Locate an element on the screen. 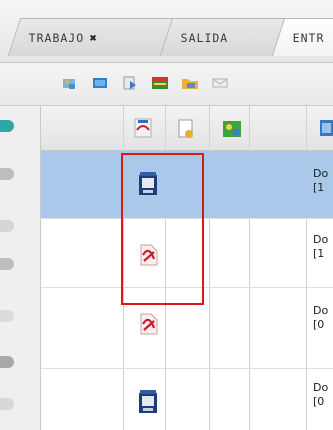  pdf-column-icon is located at coordinates (143, 128).